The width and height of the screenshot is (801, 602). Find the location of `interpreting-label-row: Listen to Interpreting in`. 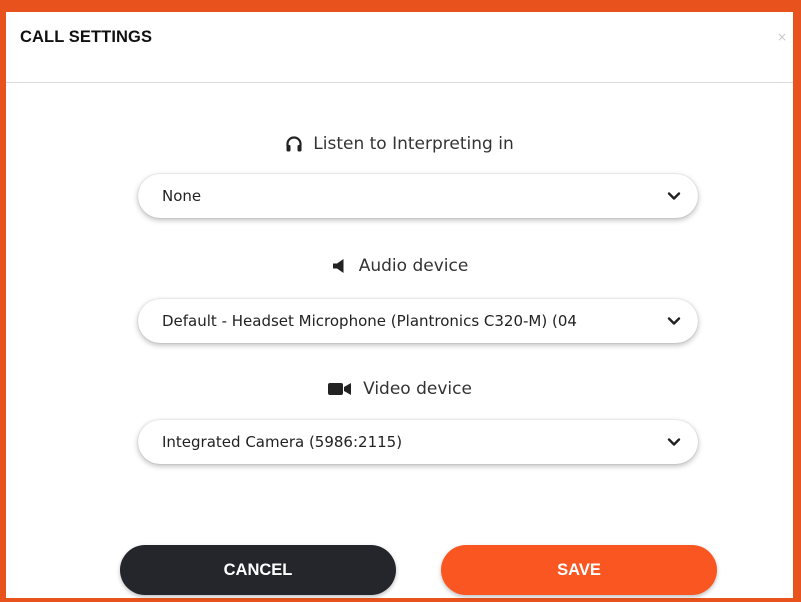

interpreting-label-row: Listen to Interpreting in is located at coordinates (399, 144).